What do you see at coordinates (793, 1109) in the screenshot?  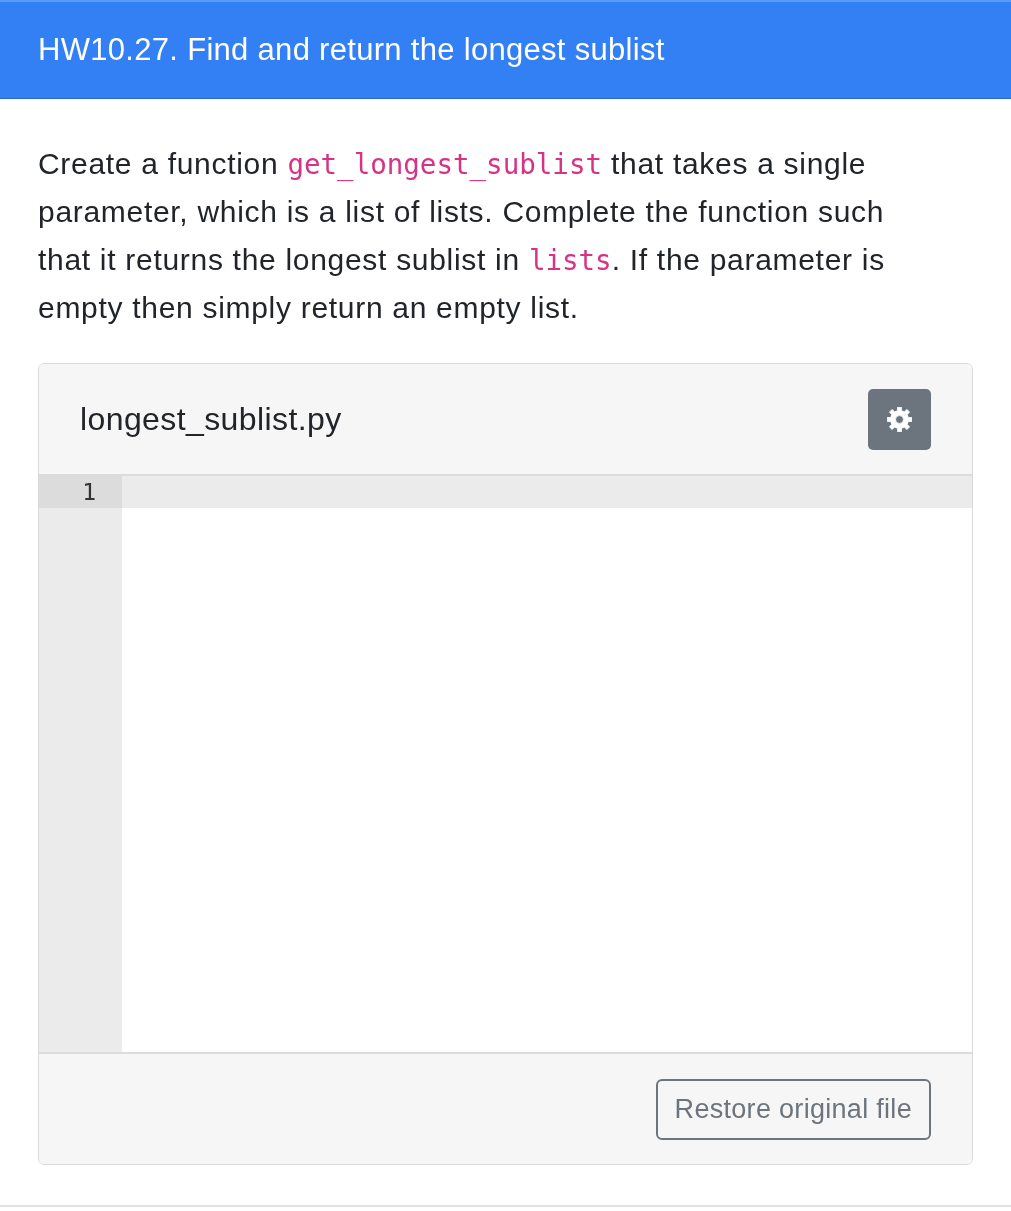 I see `restore-file-button: Restore original file` at bounding box center [793, 1109].